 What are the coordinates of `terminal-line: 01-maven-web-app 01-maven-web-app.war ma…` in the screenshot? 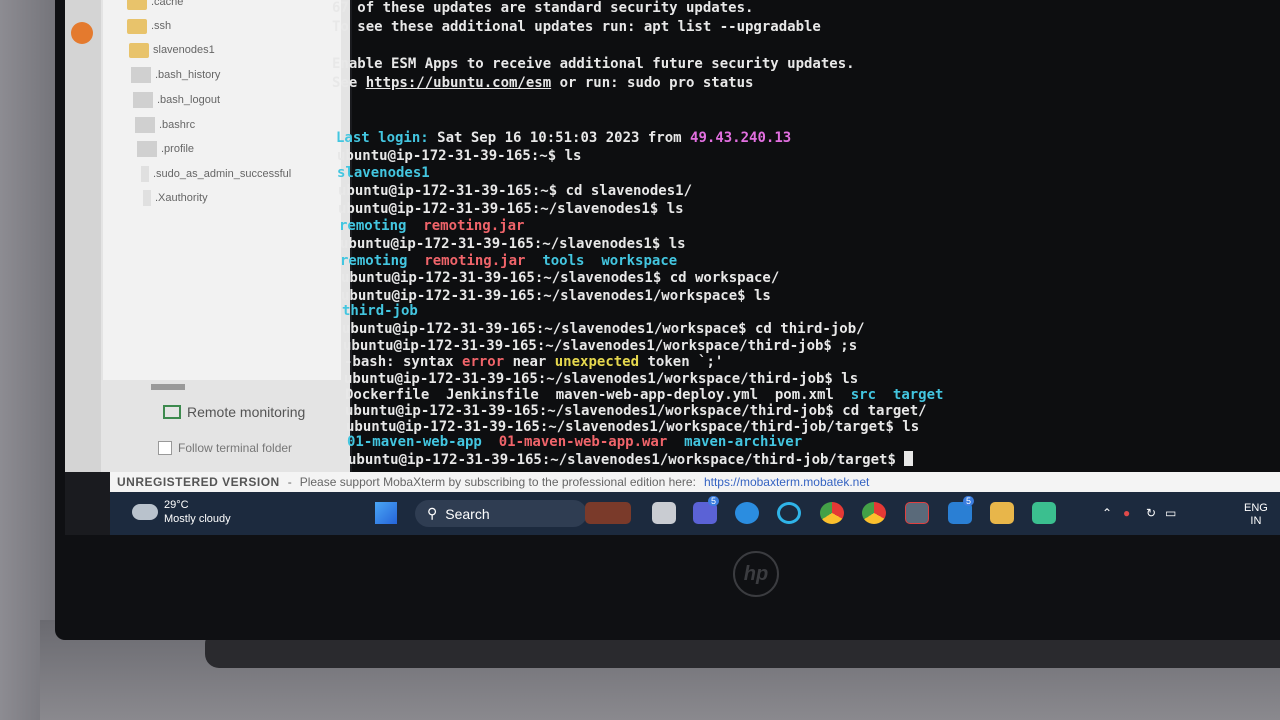 It's located at (574, 442).